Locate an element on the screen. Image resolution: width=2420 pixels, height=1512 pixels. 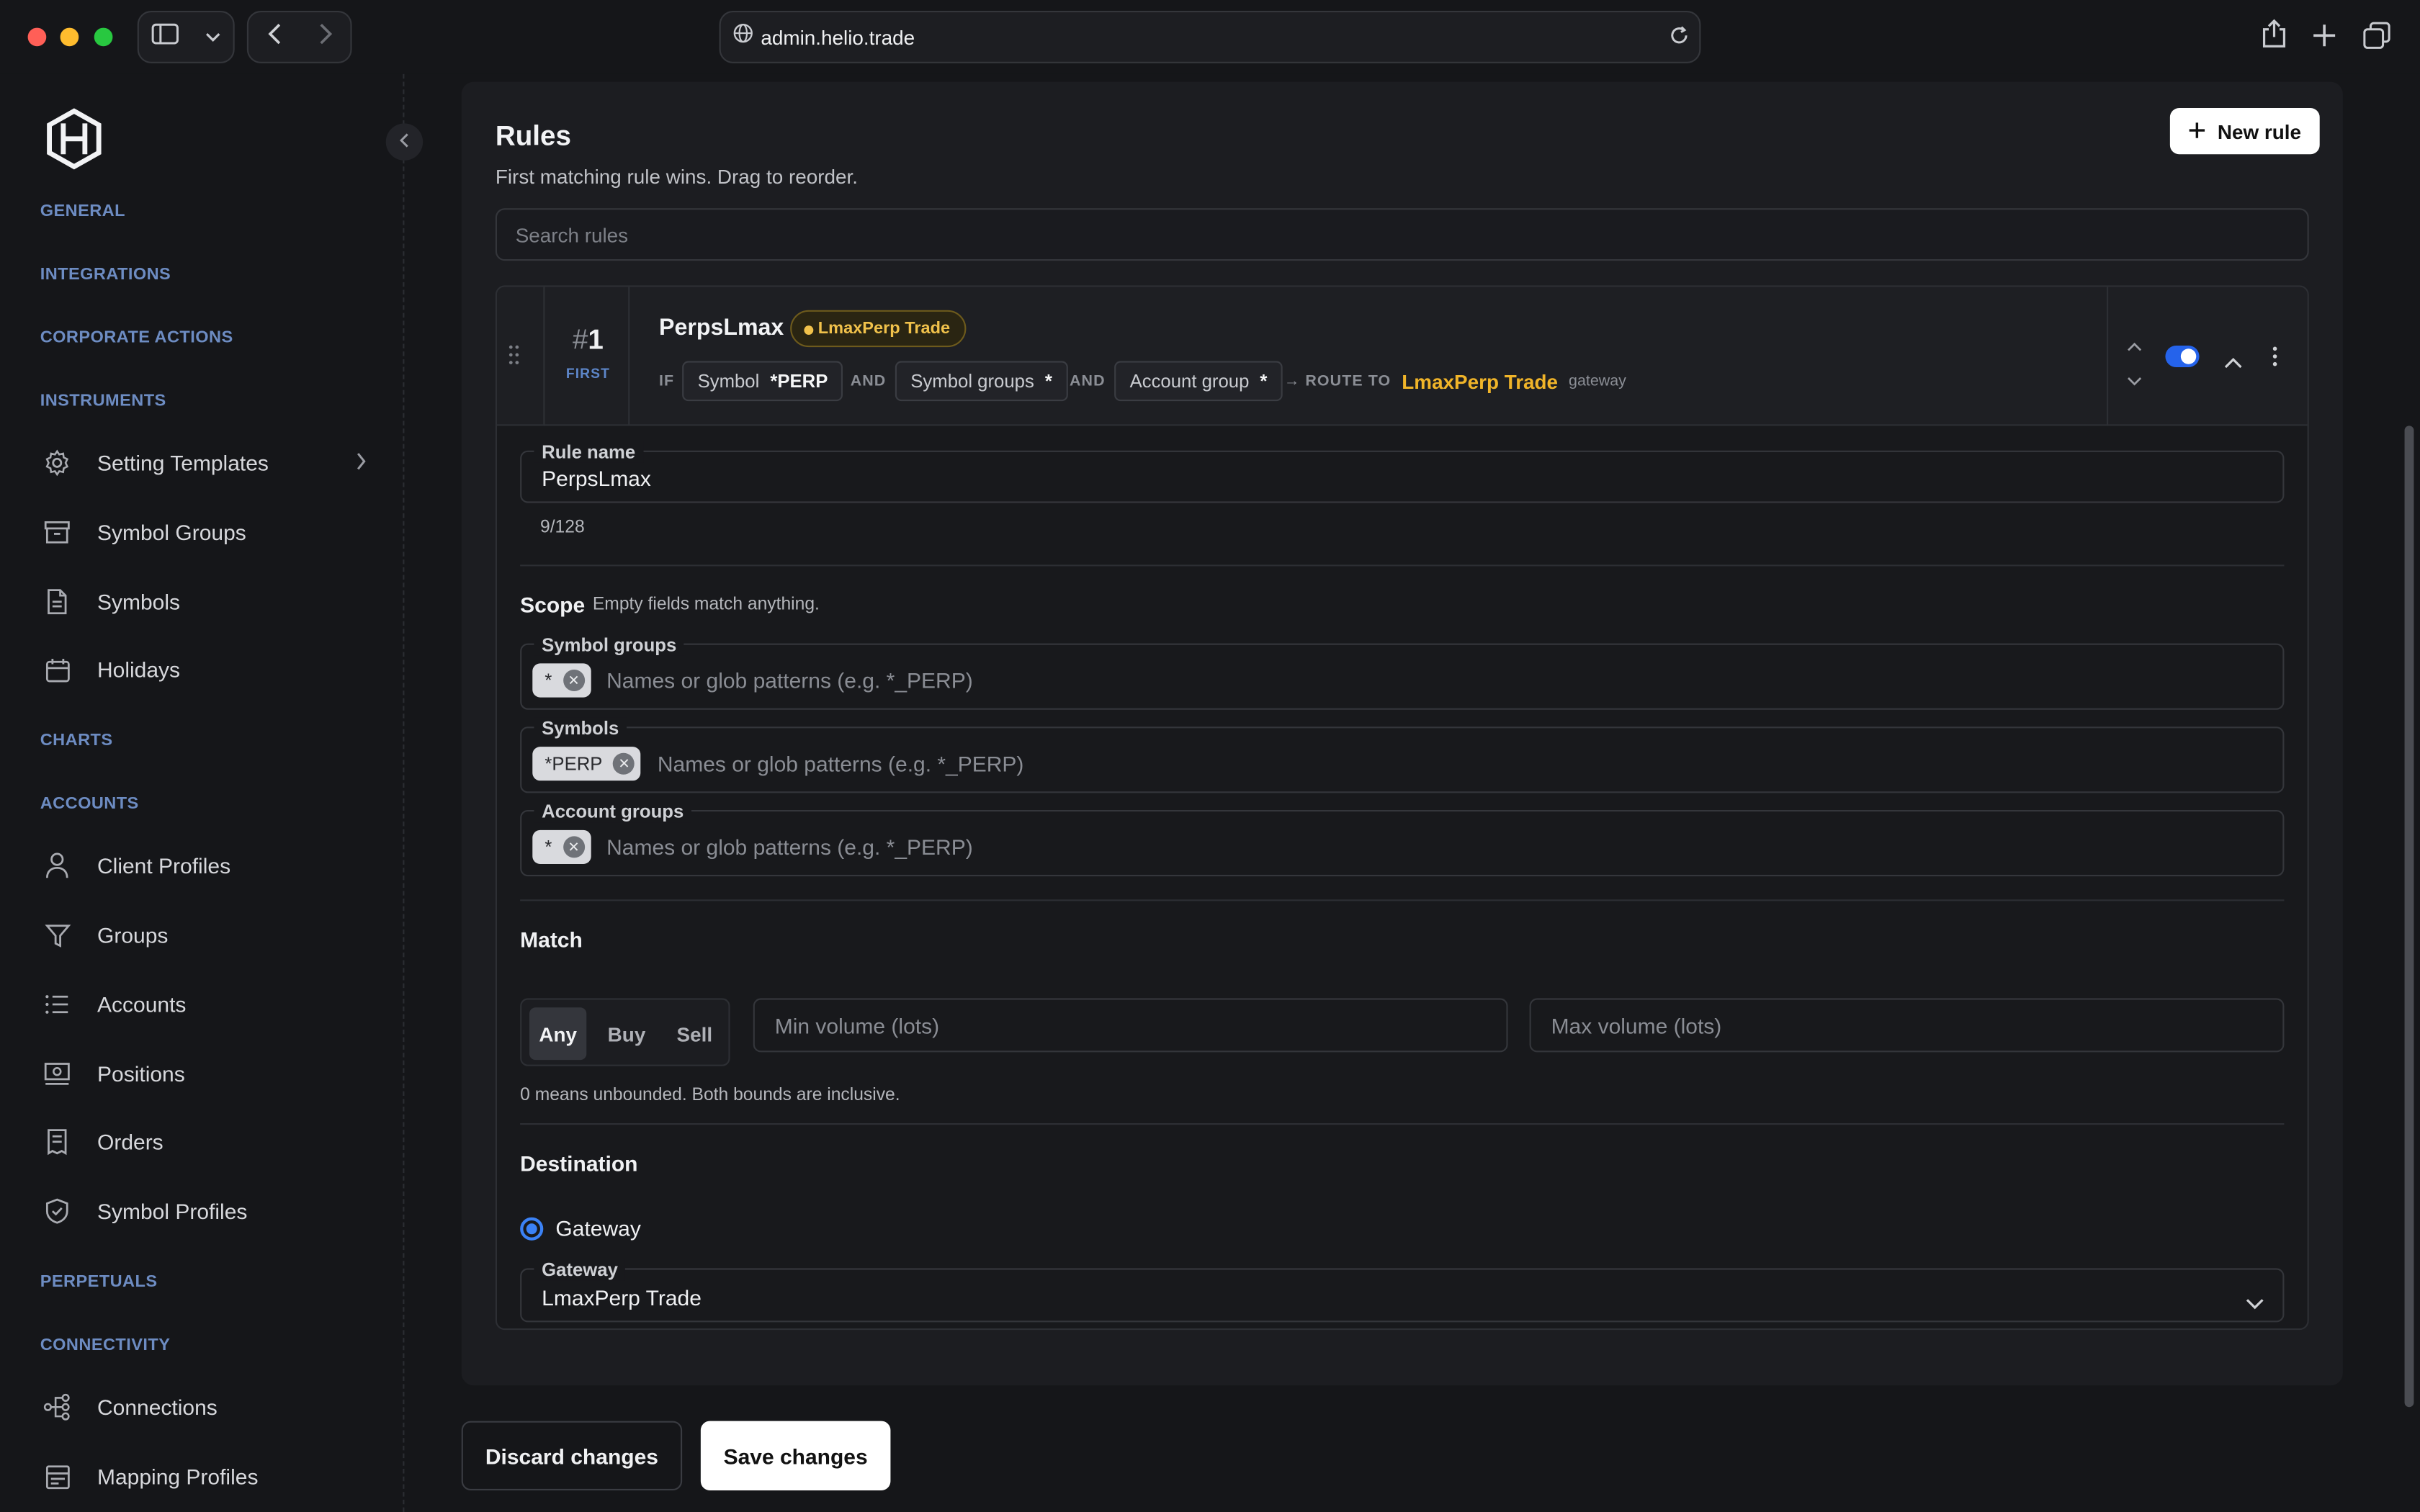
section-integrations: INTEGRATIONS is located at coordinates (105, 275).